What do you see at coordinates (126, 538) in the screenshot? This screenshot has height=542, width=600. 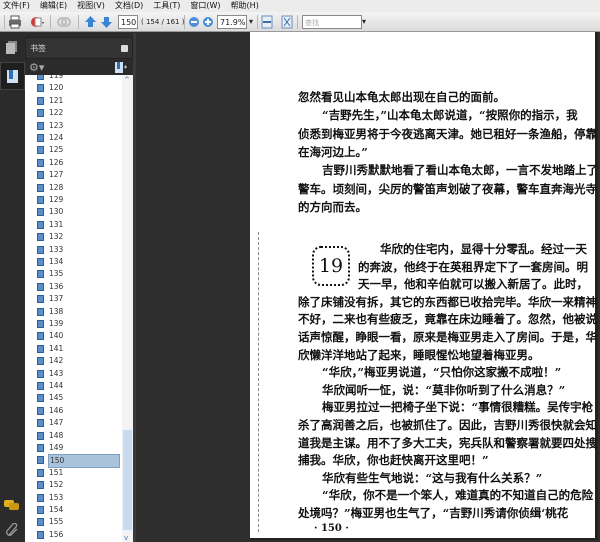 I see `scroll-down-icon: v` at bounding box center [126, 538].